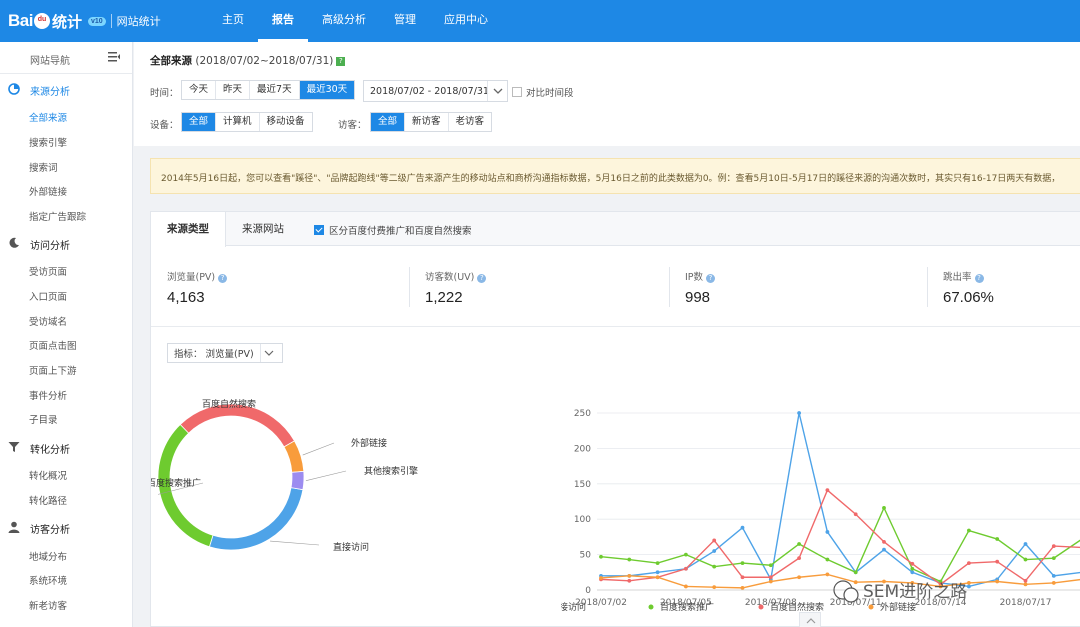 This screenshot has height=627, width=1080. I want to click on sidebar-item-ad-tracking: 指定广告跟踪, so click(57, 216).